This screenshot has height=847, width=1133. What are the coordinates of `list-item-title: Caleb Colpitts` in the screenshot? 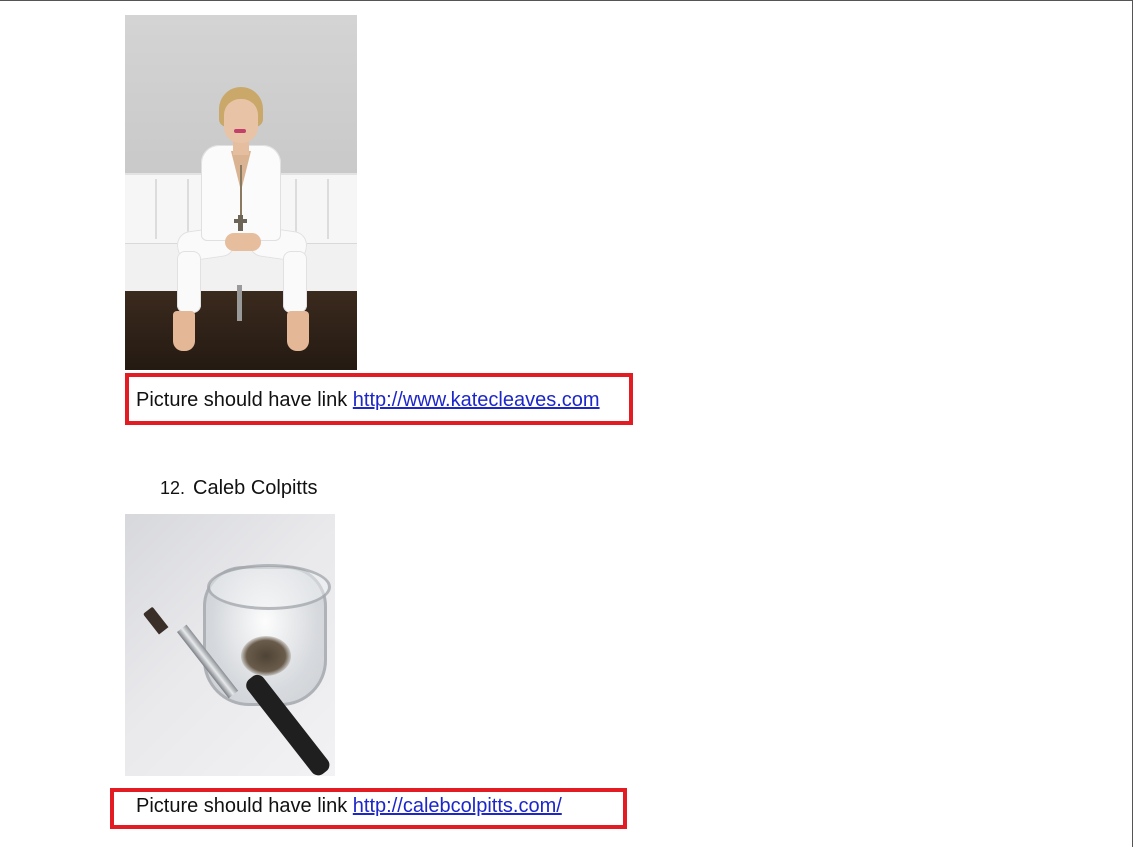 It's located at (255, 488).